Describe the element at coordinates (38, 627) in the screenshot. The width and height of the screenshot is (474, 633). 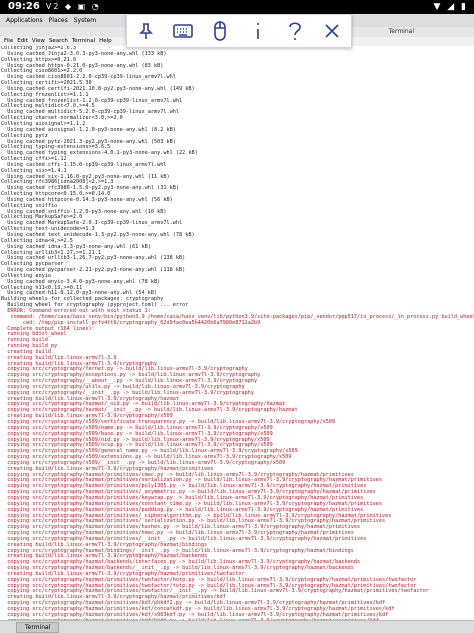
I see `taskbar-item-terminal: Terminal` at that location.